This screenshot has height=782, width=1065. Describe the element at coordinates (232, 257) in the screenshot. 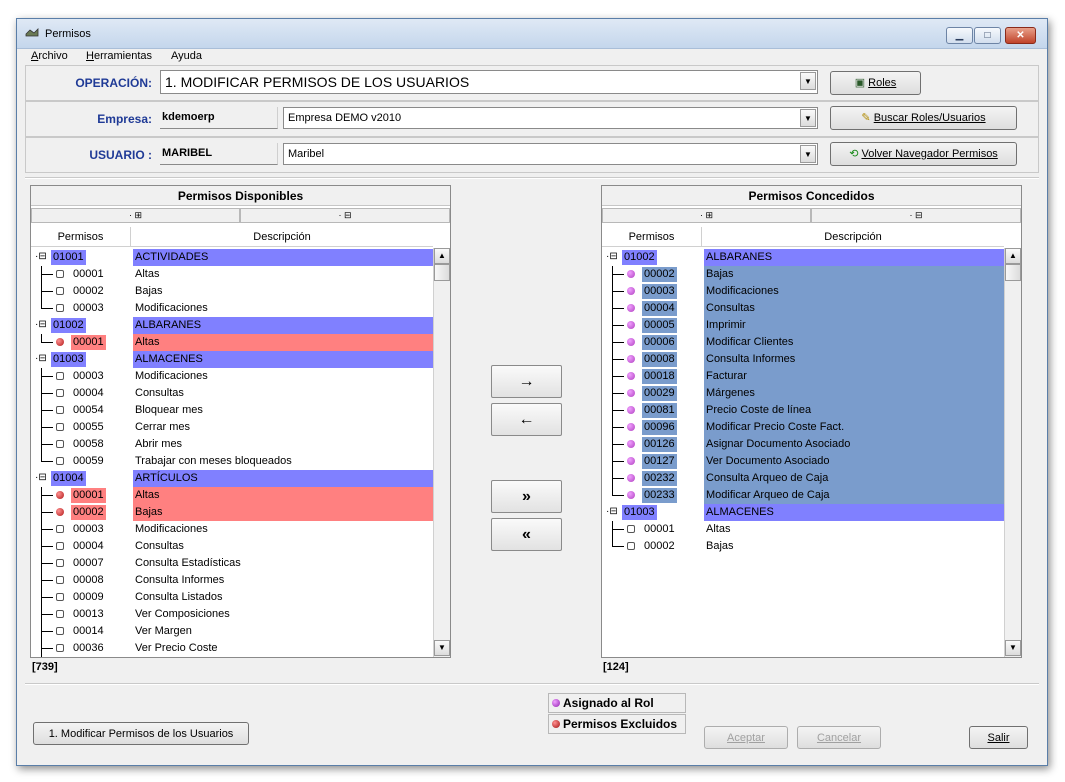

I see `tree-group-row: ·⊟ 01001 ACTIVIDADES` at that location.